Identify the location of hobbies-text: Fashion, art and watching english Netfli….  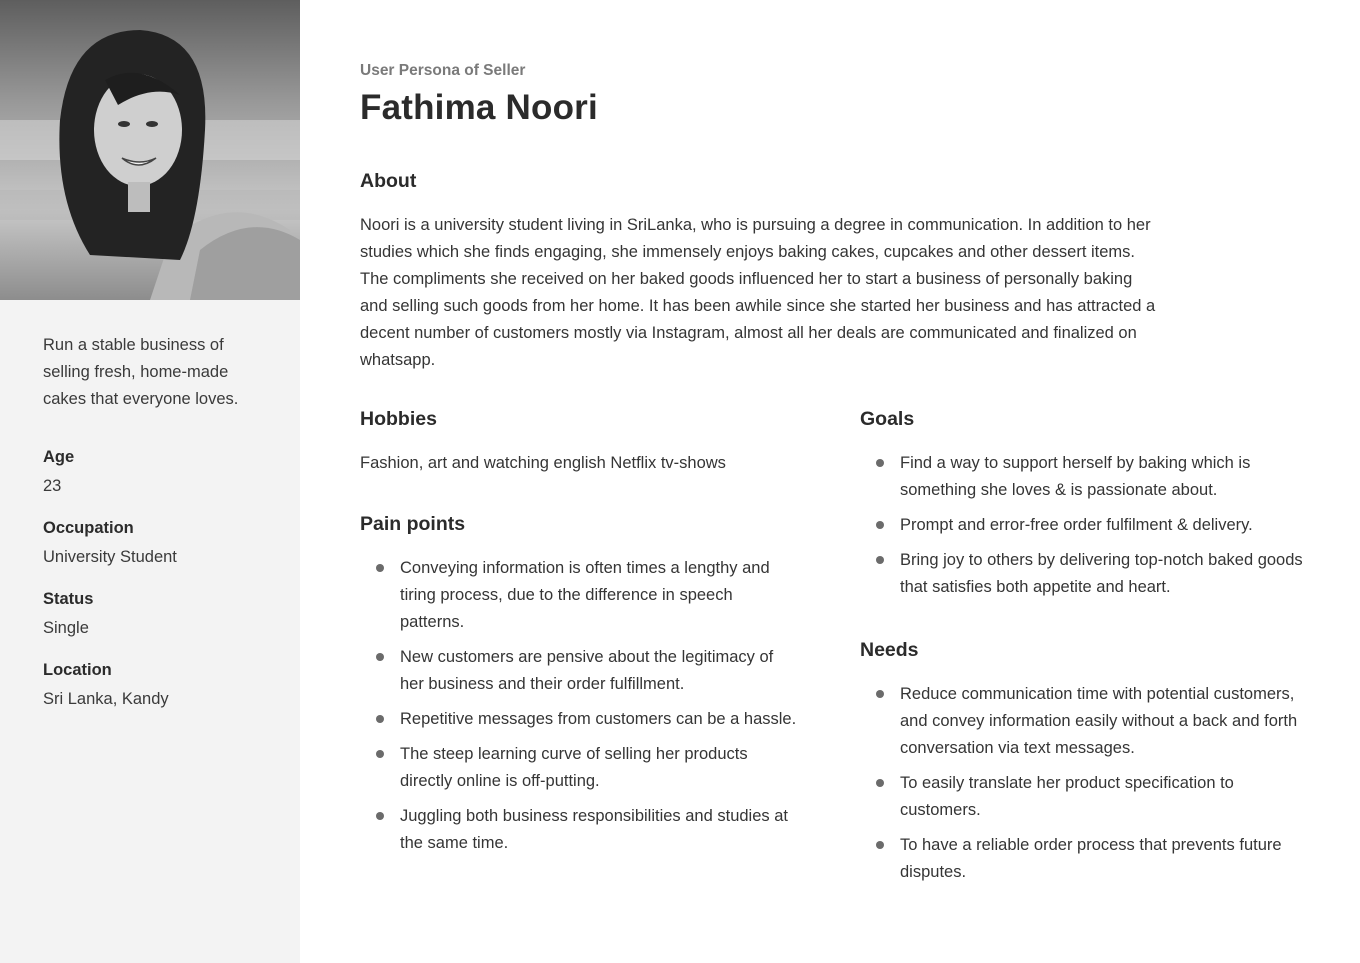
(543, 463).